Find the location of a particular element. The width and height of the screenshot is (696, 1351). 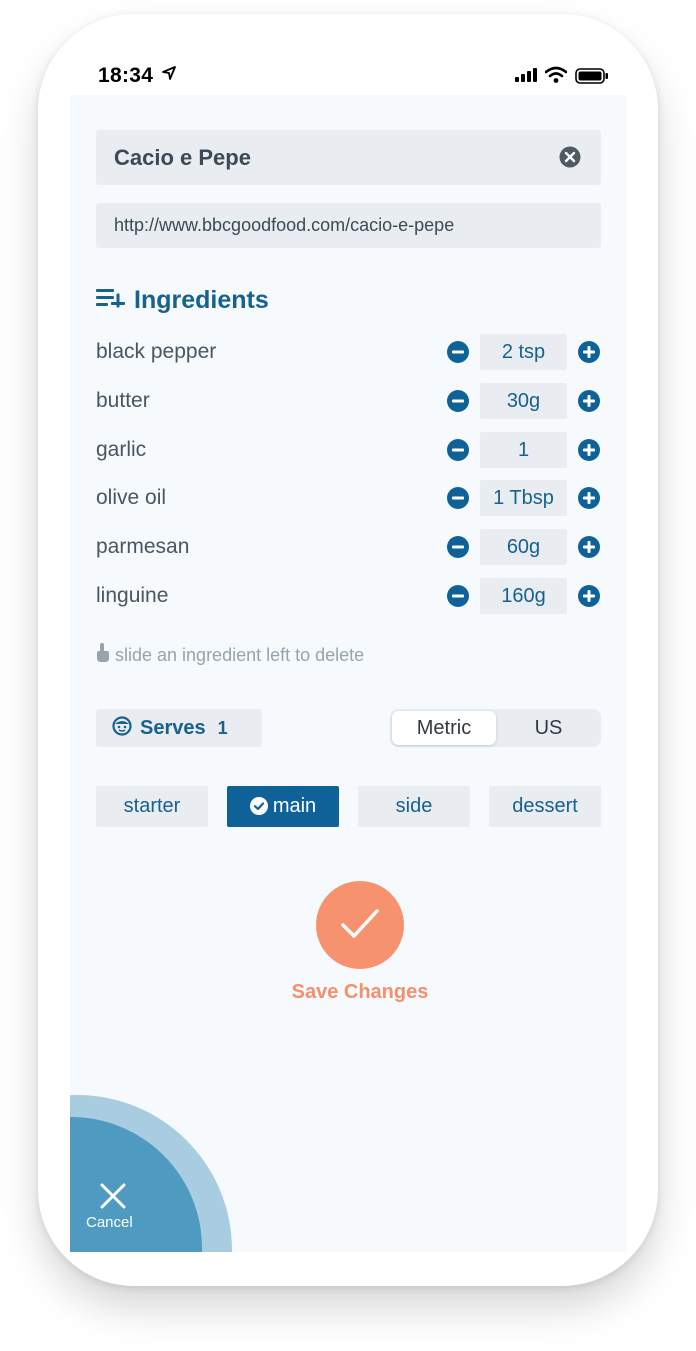

ingredient-name: parmesan is located at coordinates (143, 546).